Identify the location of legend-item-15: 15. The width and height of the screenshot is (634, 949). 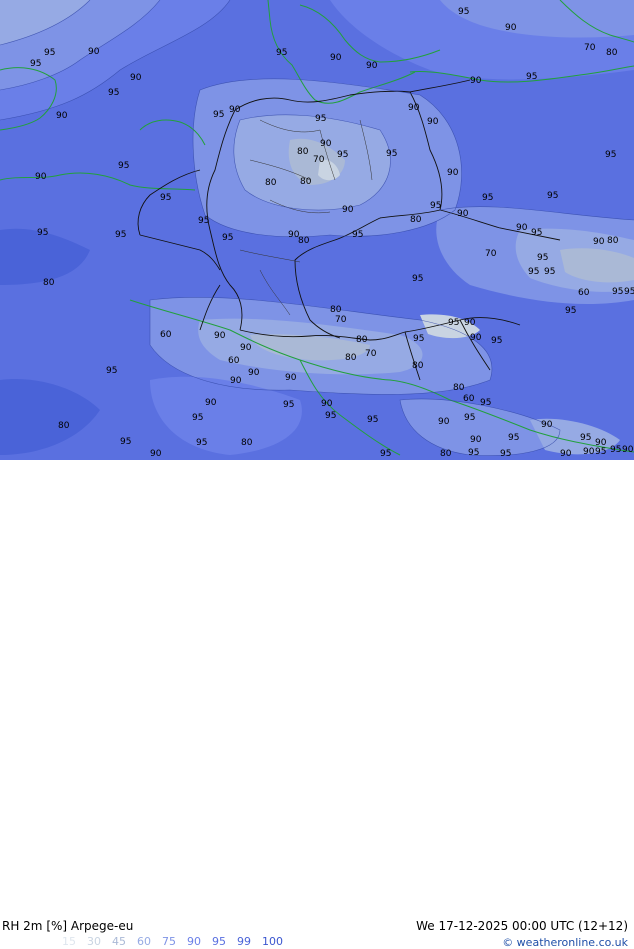
(69, 941).